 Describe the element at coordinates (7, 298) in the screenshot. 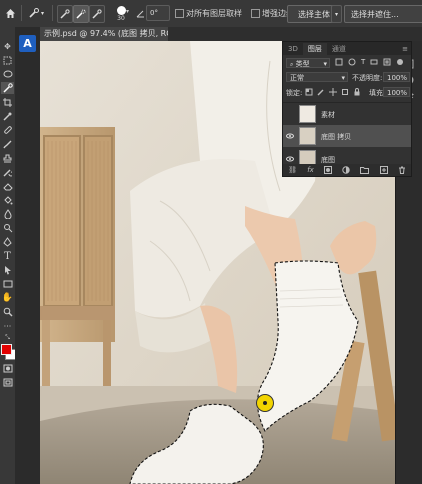

I see `hand-tool: ✋` at that location.